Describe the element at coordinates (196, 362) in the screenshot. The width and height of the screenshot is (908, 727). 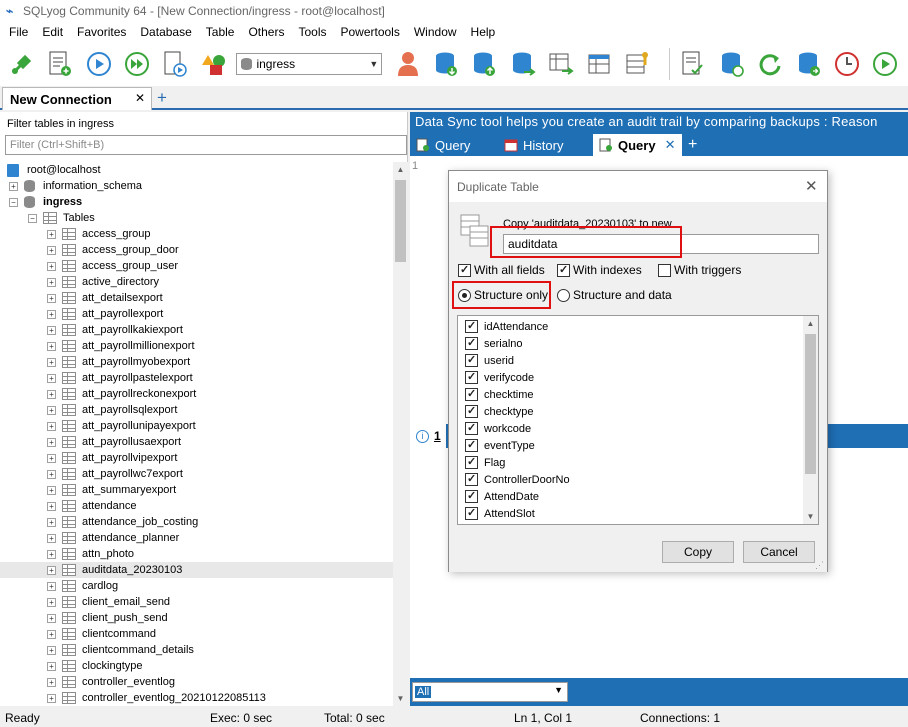
I see `tree-table: + att_payrollmyobexport` at that location.